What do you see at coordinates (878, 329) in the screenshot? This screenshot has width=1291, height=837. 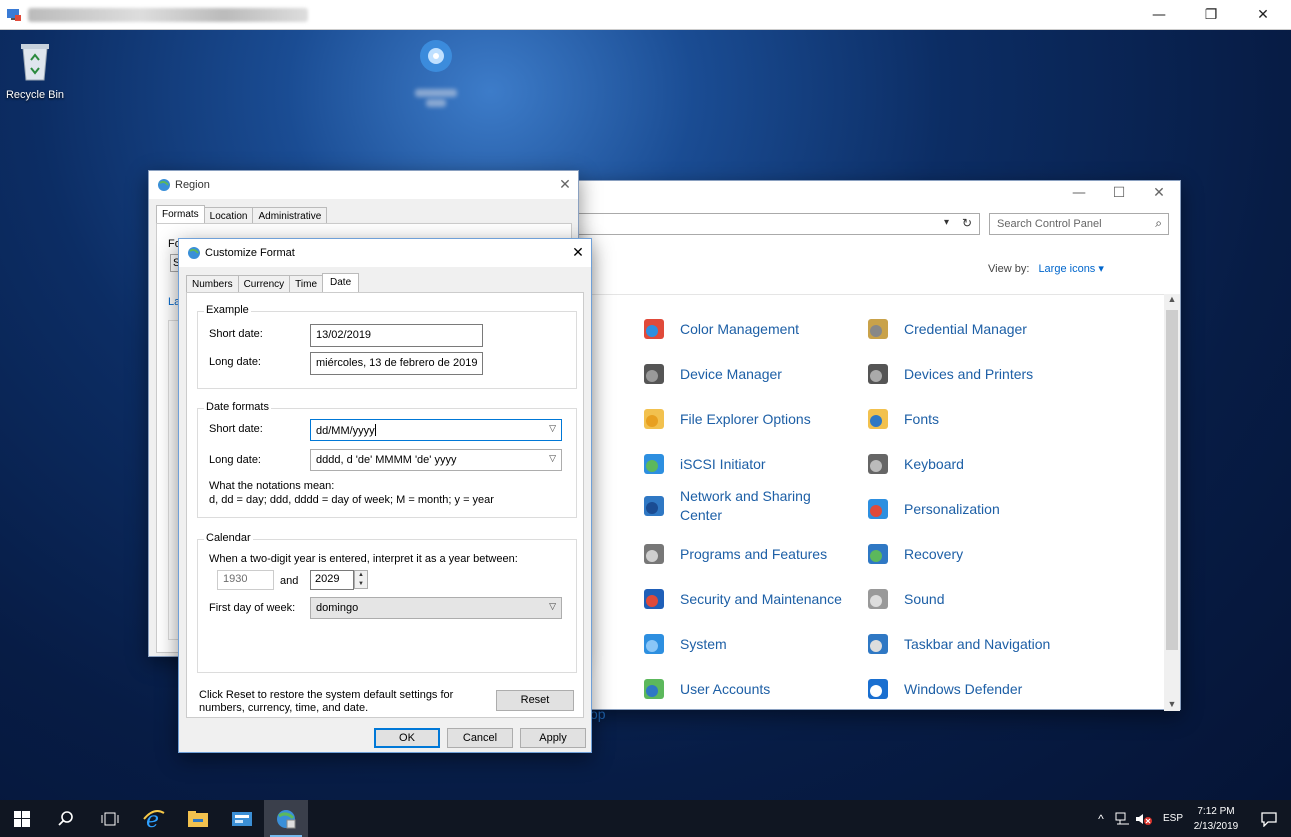 I see `credential-manager-icon` at bounding box center [878, 329].